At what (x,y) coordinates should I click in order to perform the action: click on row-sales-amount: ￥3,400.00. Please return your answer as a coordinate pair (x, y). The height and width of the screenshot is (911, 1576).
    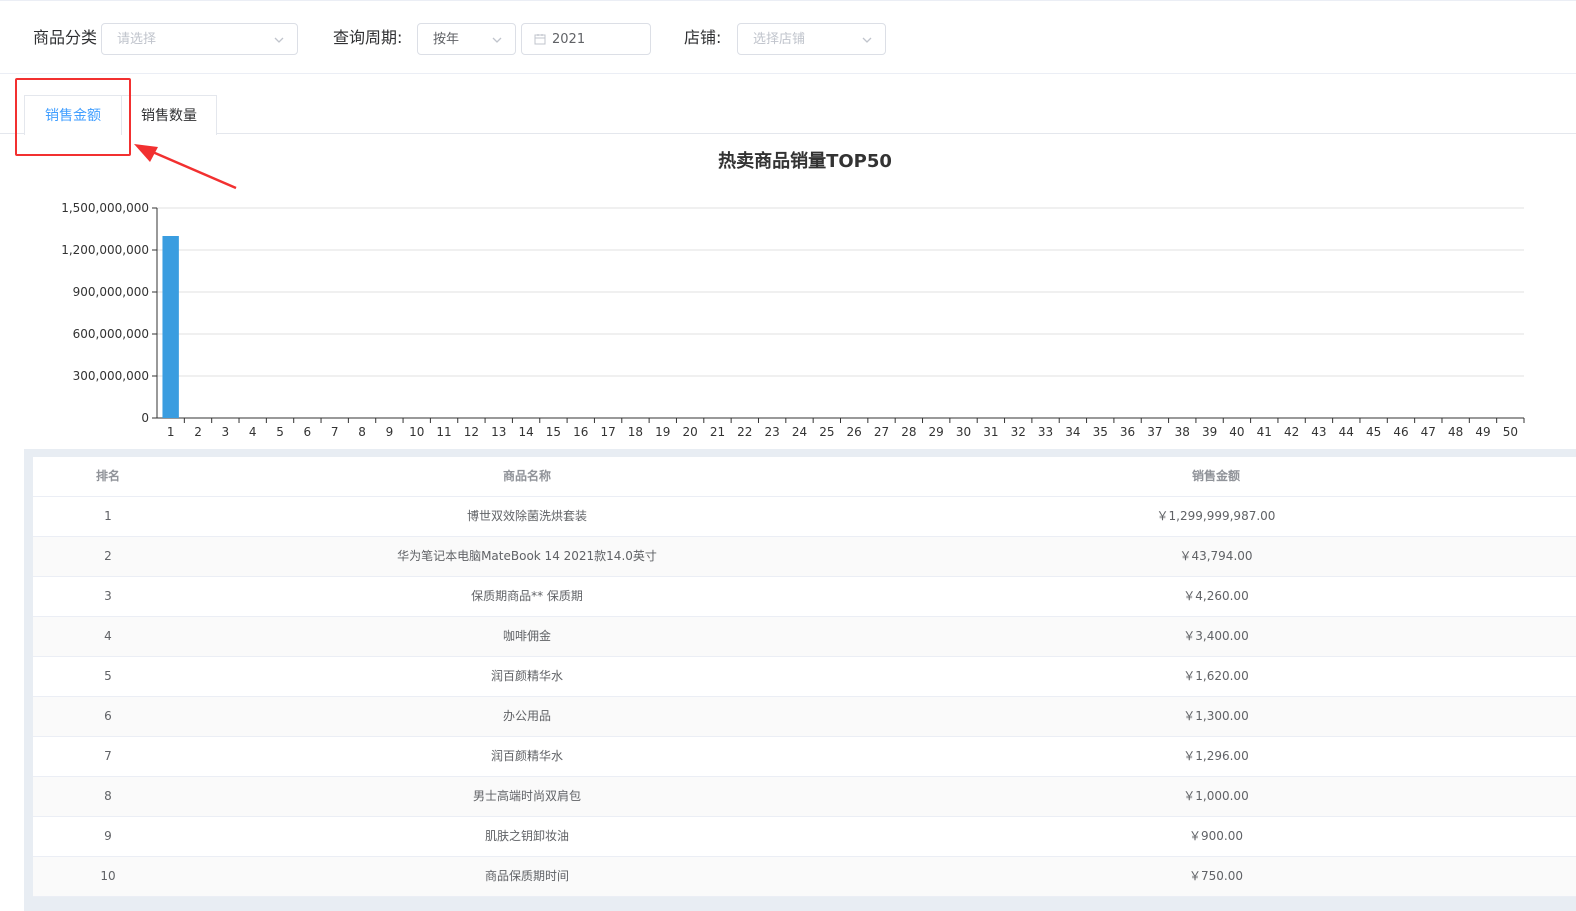
    Looking at the image, I should click on (1216, 636).